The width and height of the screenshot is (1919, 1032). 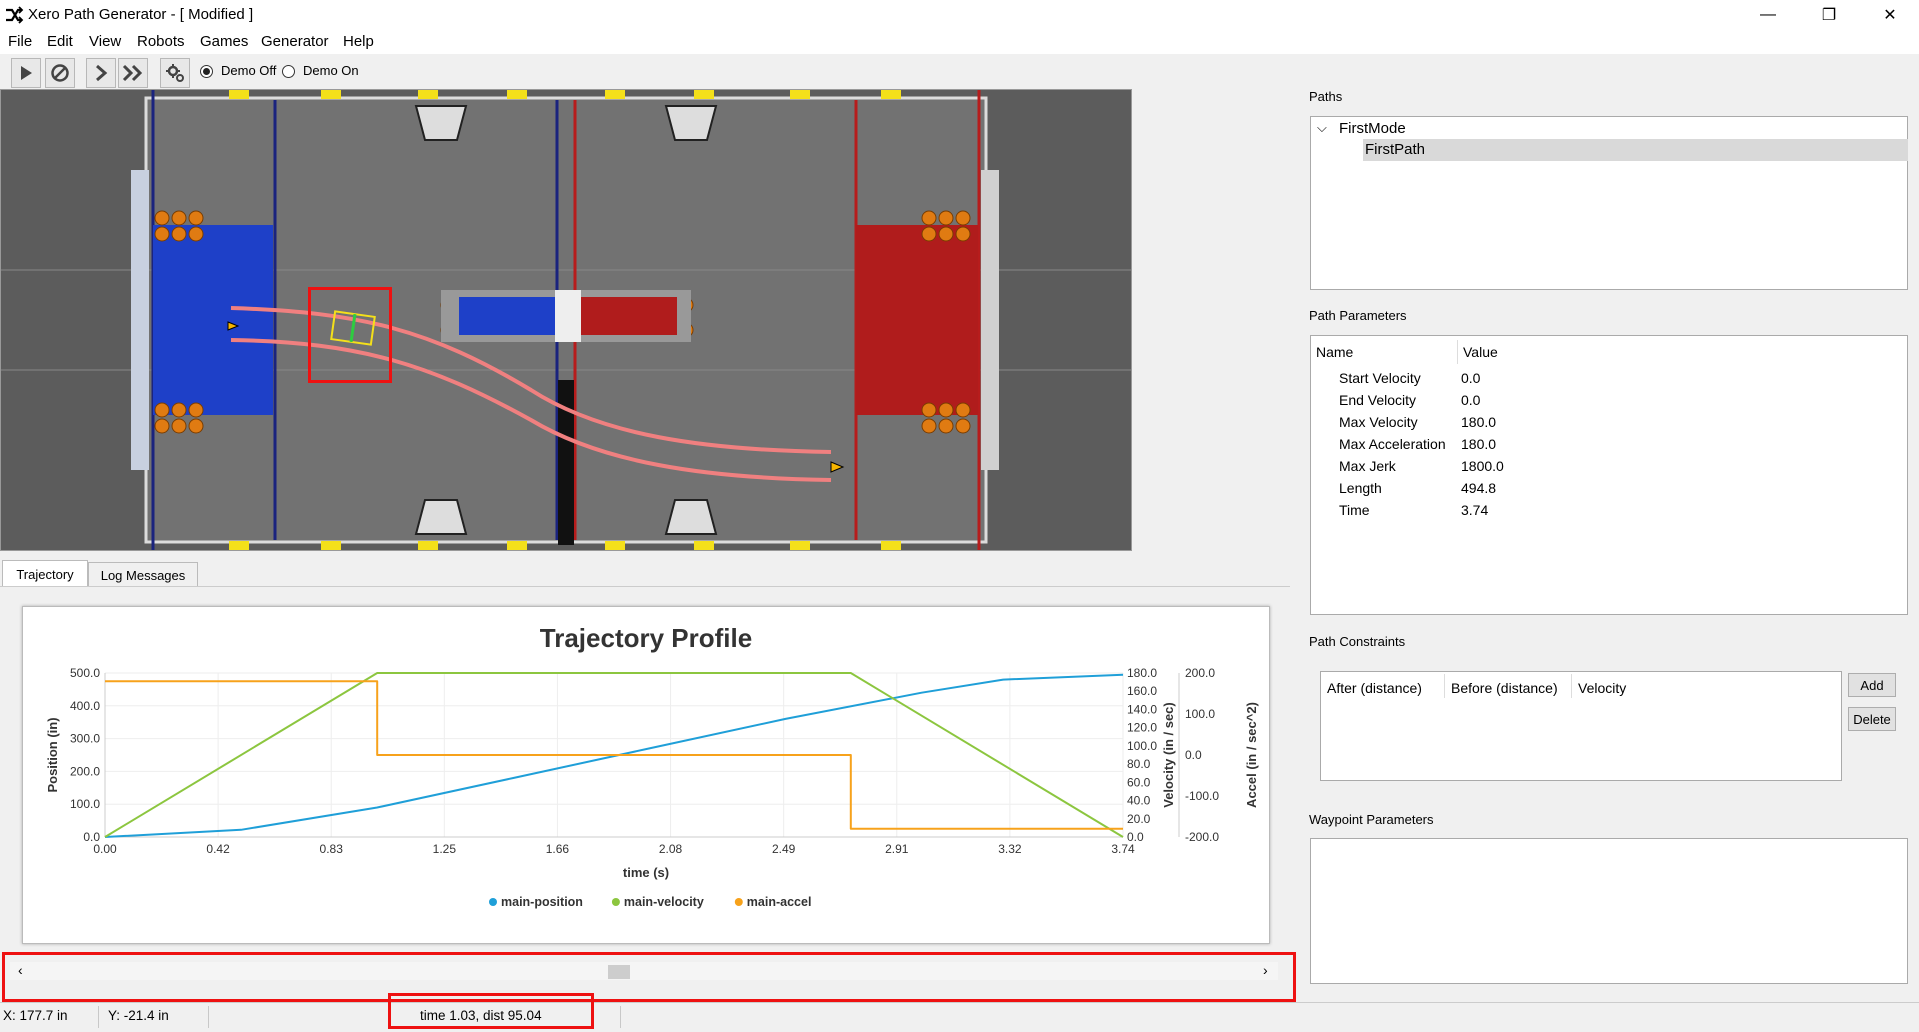 What do you see at coordinates (1474, 510) in the screenshot?
I see `param-value: 3.74` at bounding box center [1474, 510].